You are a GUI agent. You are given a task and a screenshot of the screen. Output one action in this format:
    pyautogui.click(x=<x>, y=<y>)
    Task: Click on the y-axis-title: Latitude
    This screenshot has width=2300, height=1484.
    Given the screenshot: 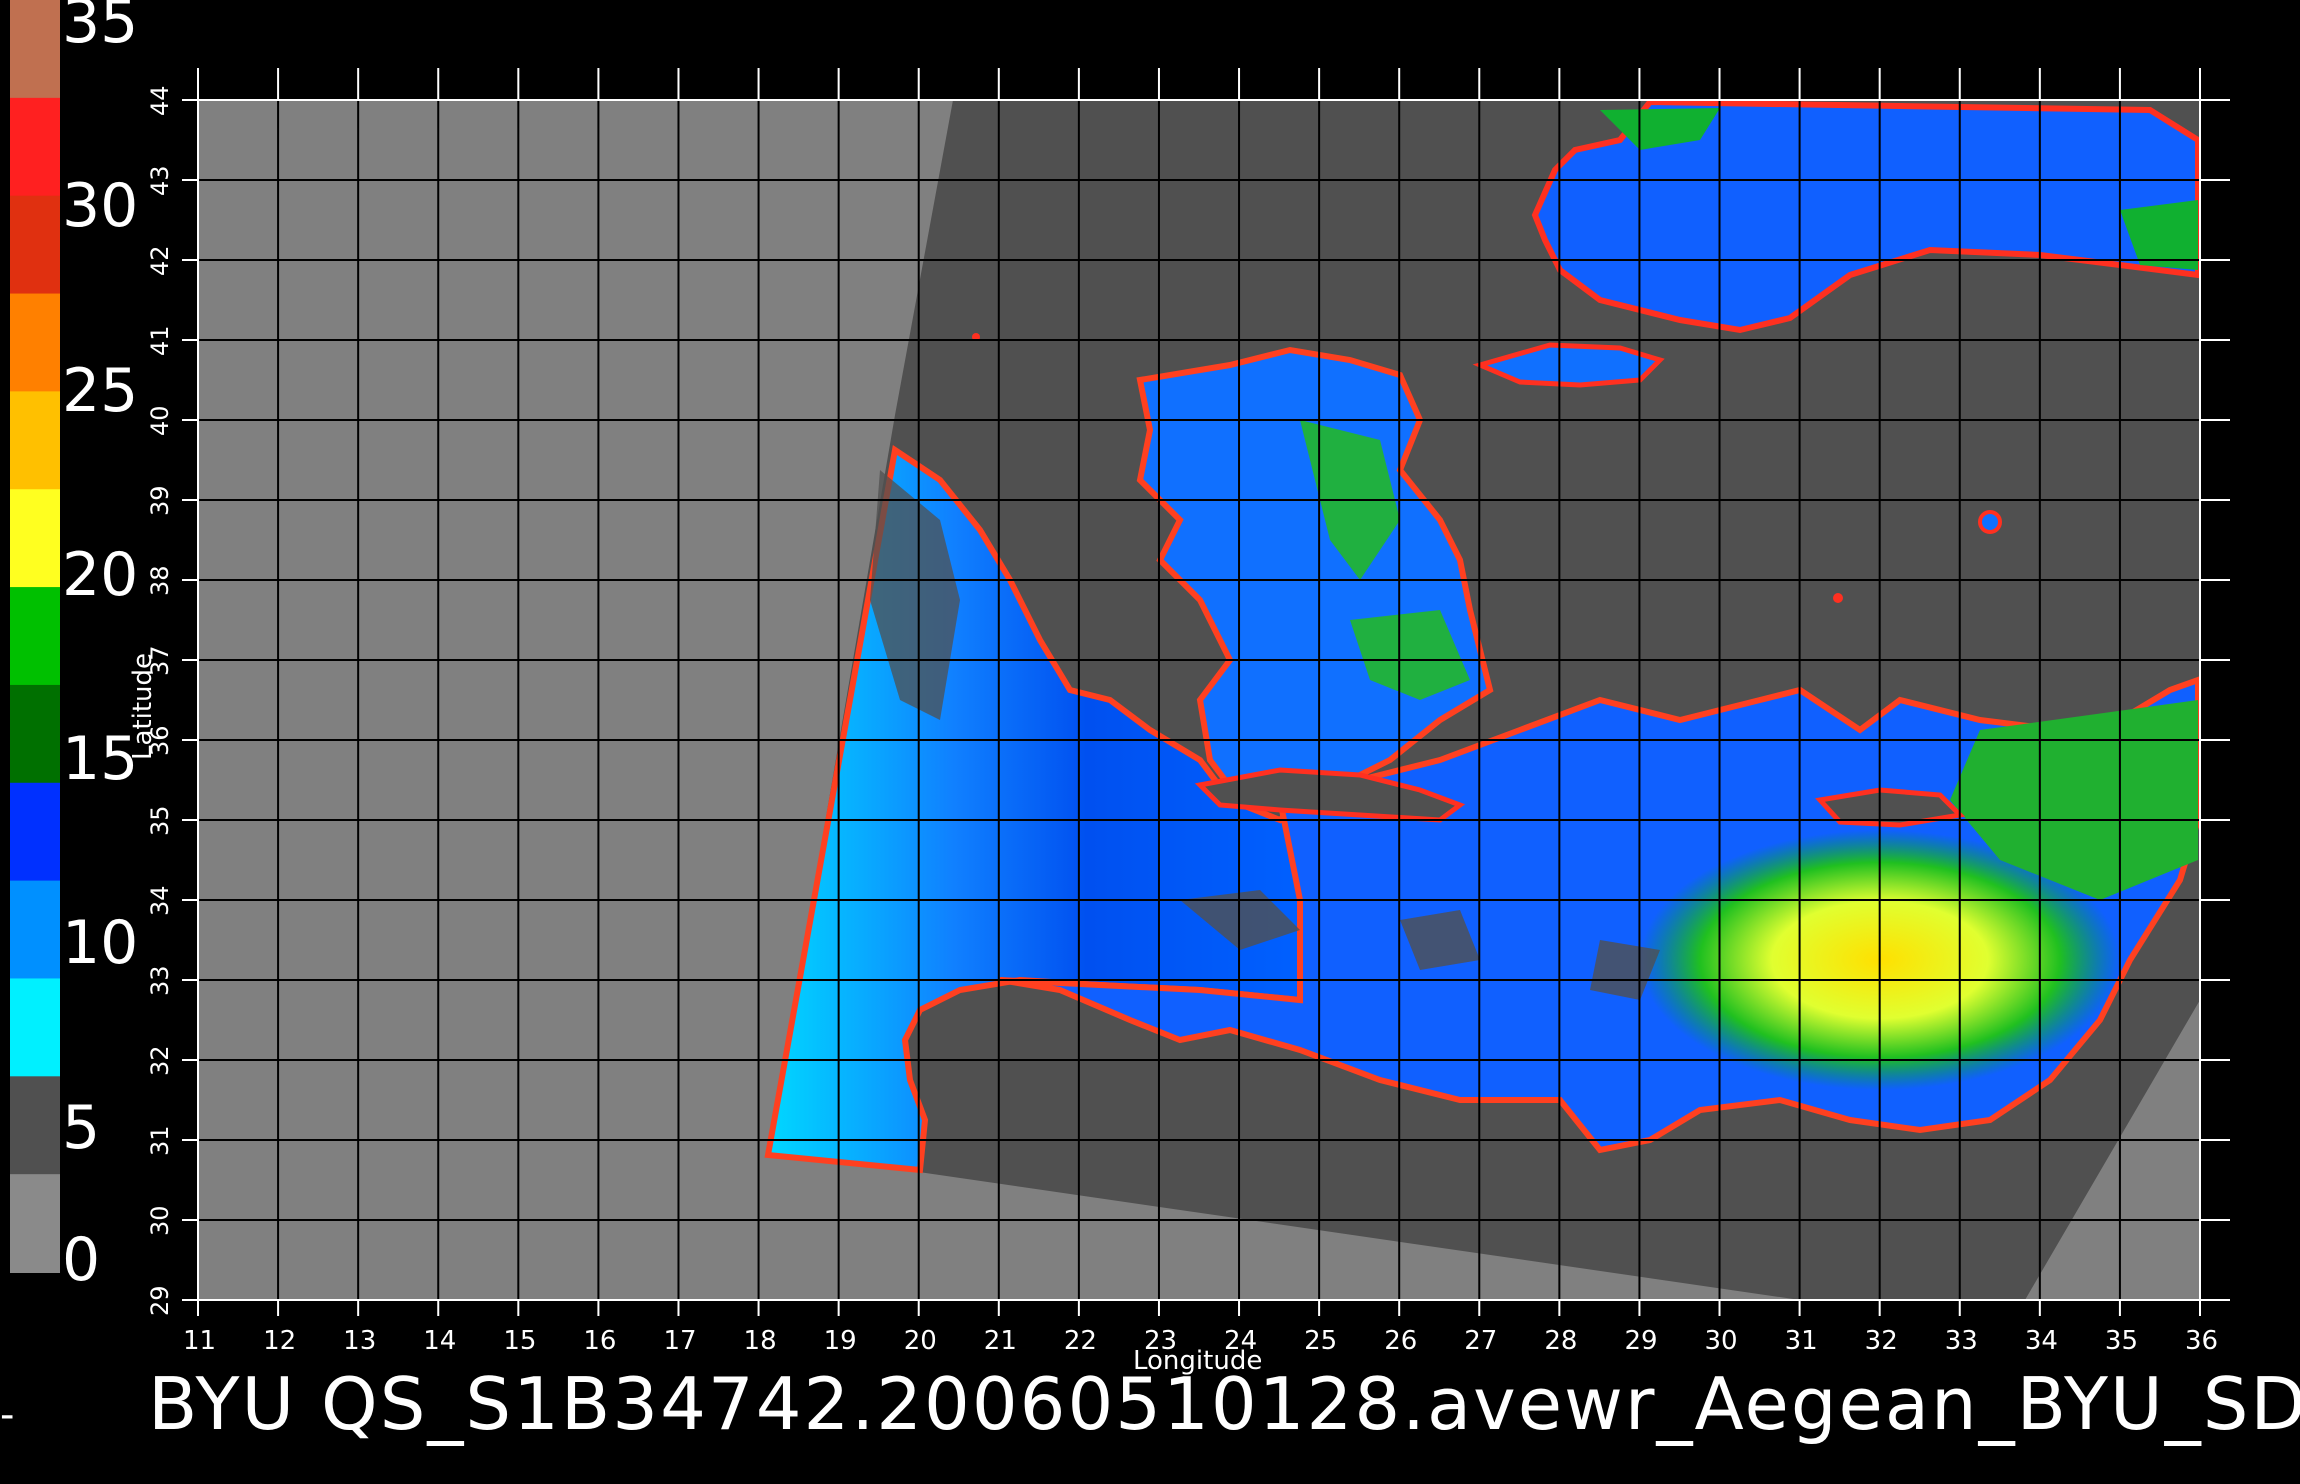 What is the action you would take?
    pyautogui.click(x=143, y=706)
    